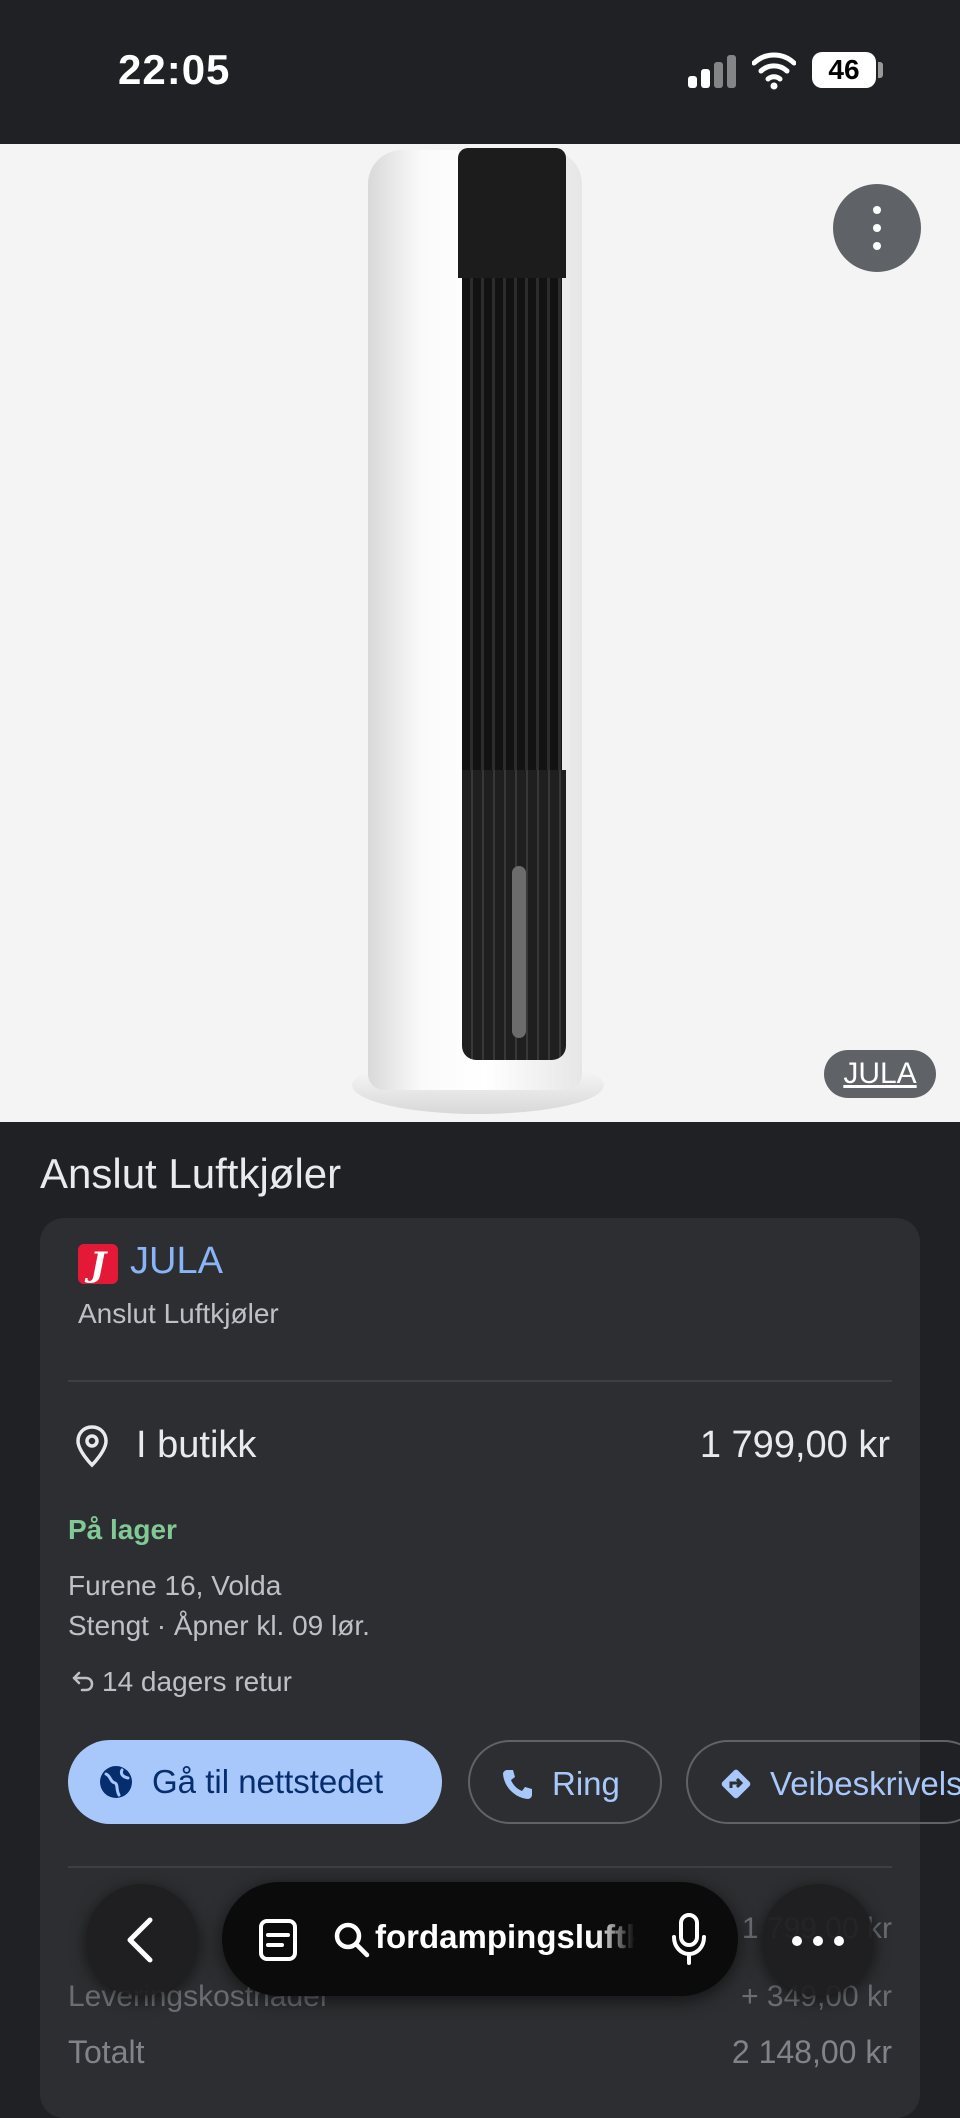 This screenshot has height=2118, width=960. I want to click on store-address: Furene 16, Volda, so click(175, 1585).